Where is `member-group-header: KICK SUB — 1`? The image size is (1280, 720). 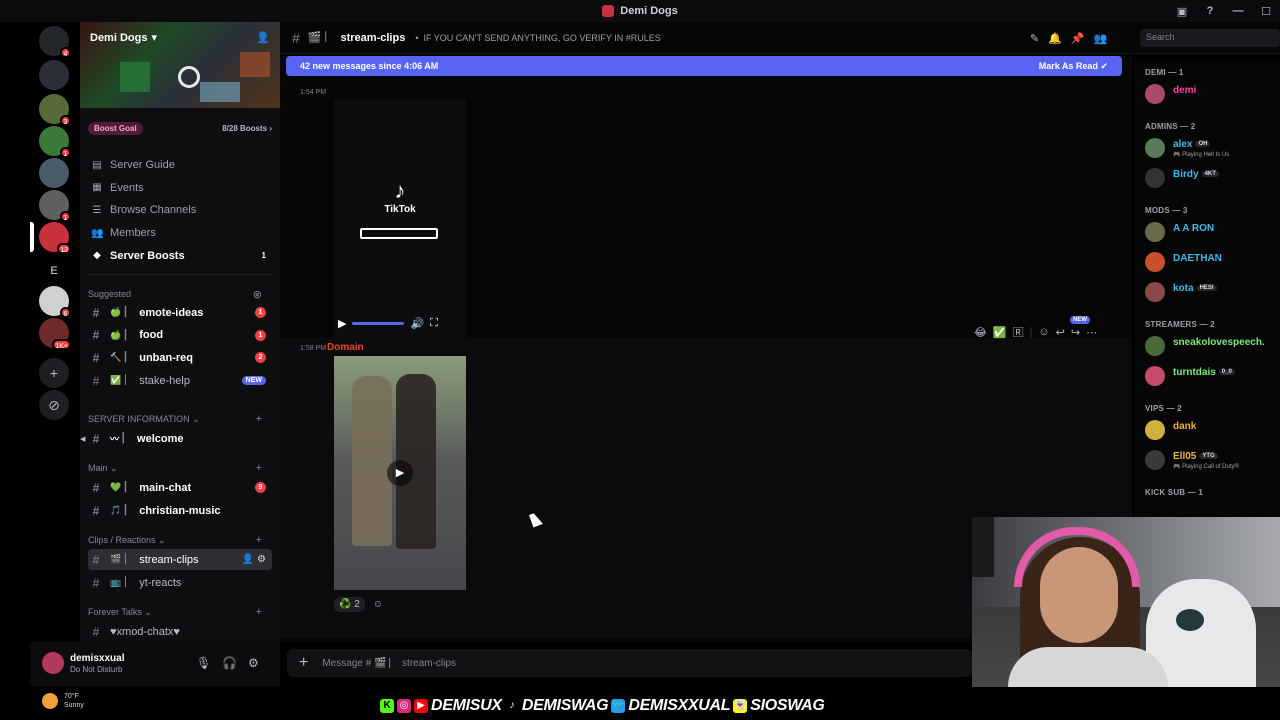 member-group-header: KICK SUB — 1 is located at coordinates (1174, 492).